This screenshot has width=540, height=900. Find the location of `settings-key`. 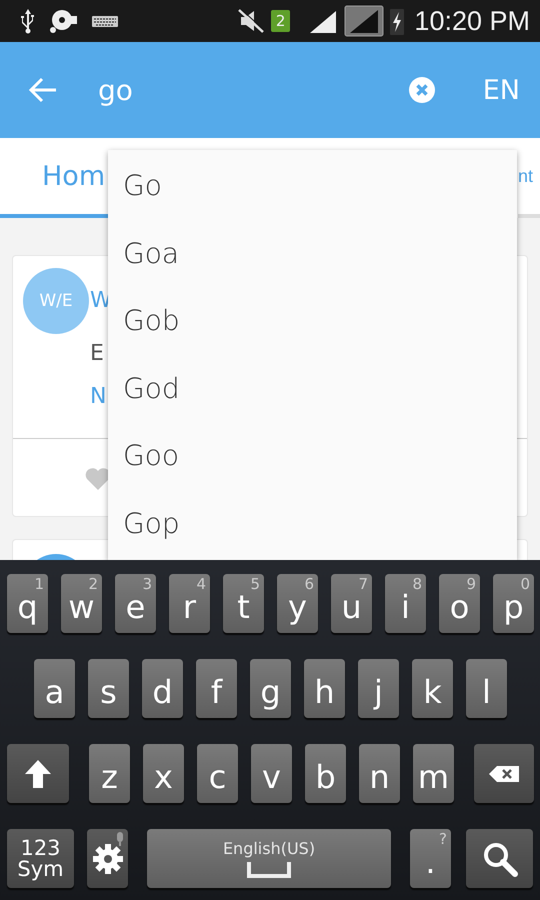

settings-key is located at coordinates (107, 858).